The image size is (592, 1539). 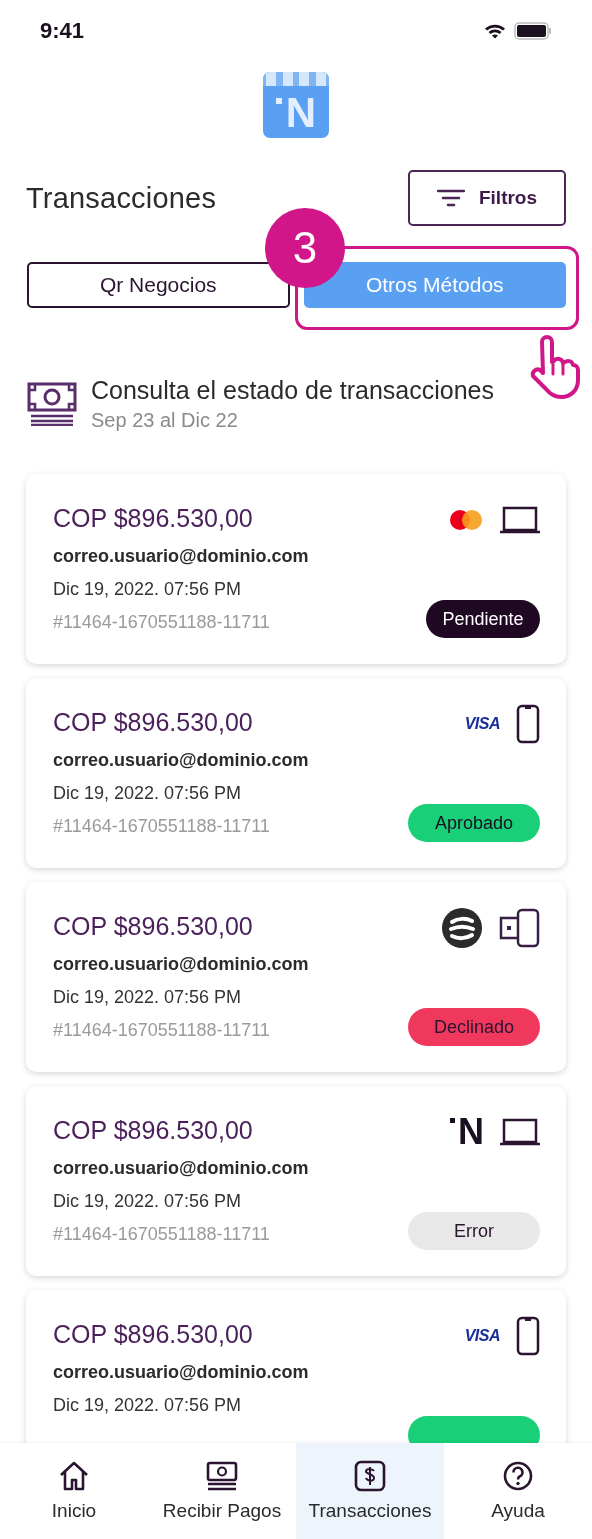 I want to click on step-badge: 3, so click(x=305, y=248).